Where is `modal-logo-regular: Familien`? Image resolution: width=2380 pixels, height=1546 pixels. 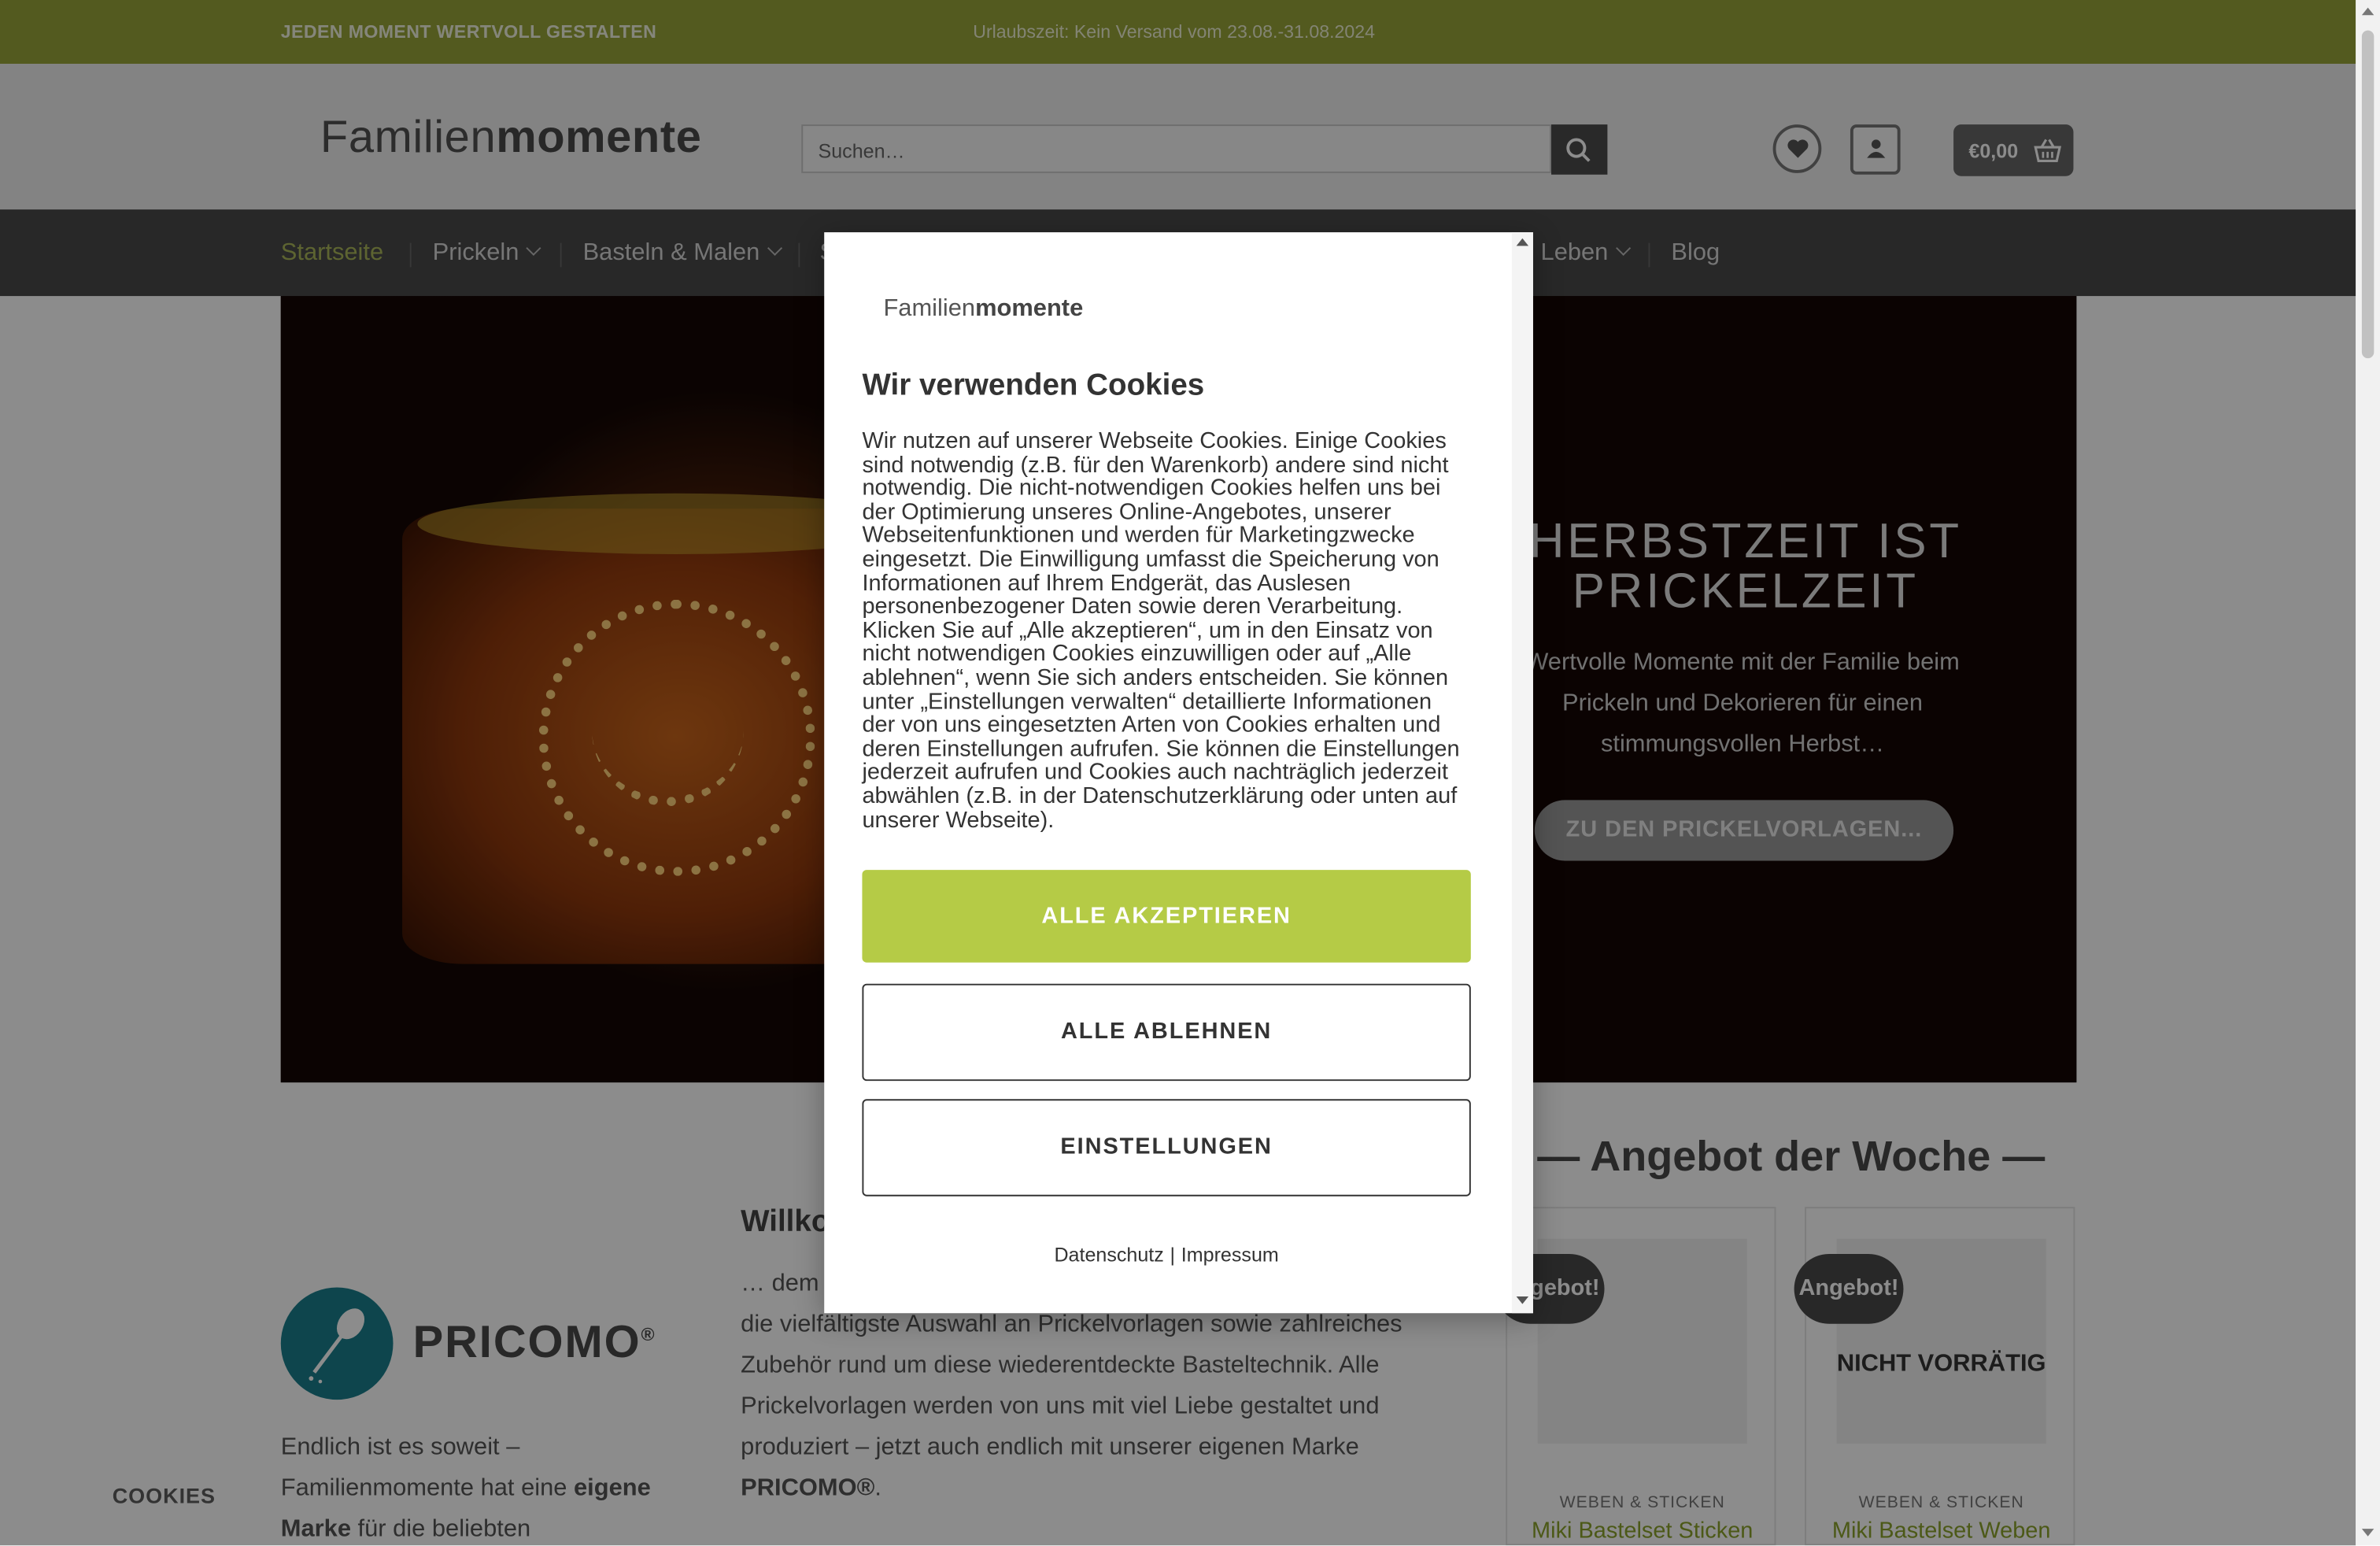 modal-logo-regular: Familien is located at coordinates (929, 309).